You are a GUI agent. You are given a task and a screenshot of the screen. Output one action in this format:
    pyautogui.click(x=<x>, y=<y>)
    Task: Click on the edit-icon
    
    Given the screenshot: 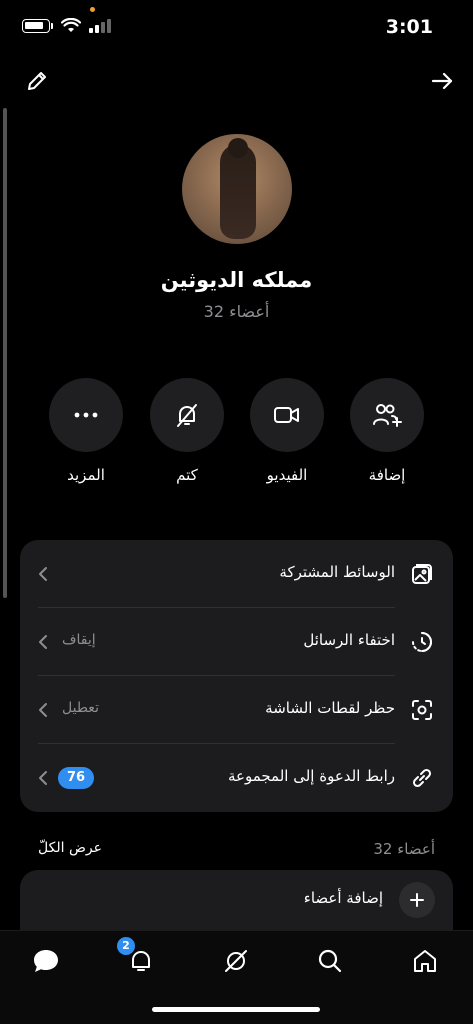 What is the action you would take?
    pyautogui.click(x=37, y=81)
    